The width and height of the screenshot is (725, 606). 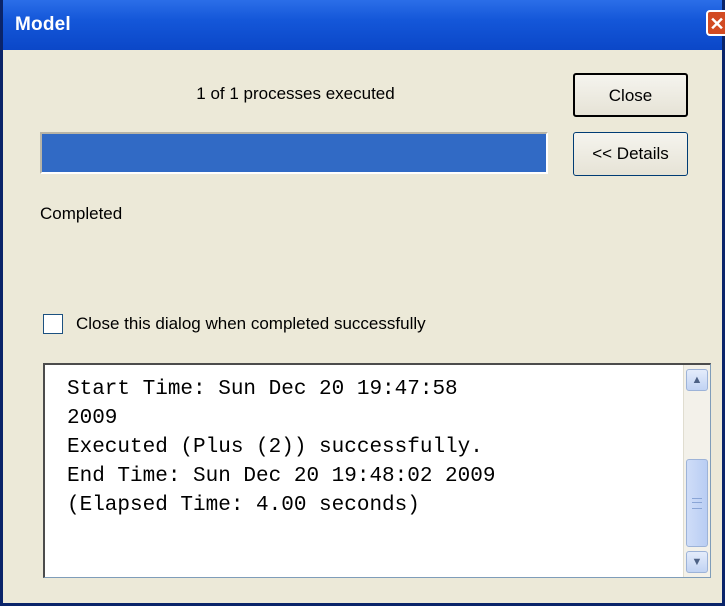 What do you see at coordinates (364, 25) in the screenshot?
I see `title-bar: Model ✕` at bounding box center [364, 25].